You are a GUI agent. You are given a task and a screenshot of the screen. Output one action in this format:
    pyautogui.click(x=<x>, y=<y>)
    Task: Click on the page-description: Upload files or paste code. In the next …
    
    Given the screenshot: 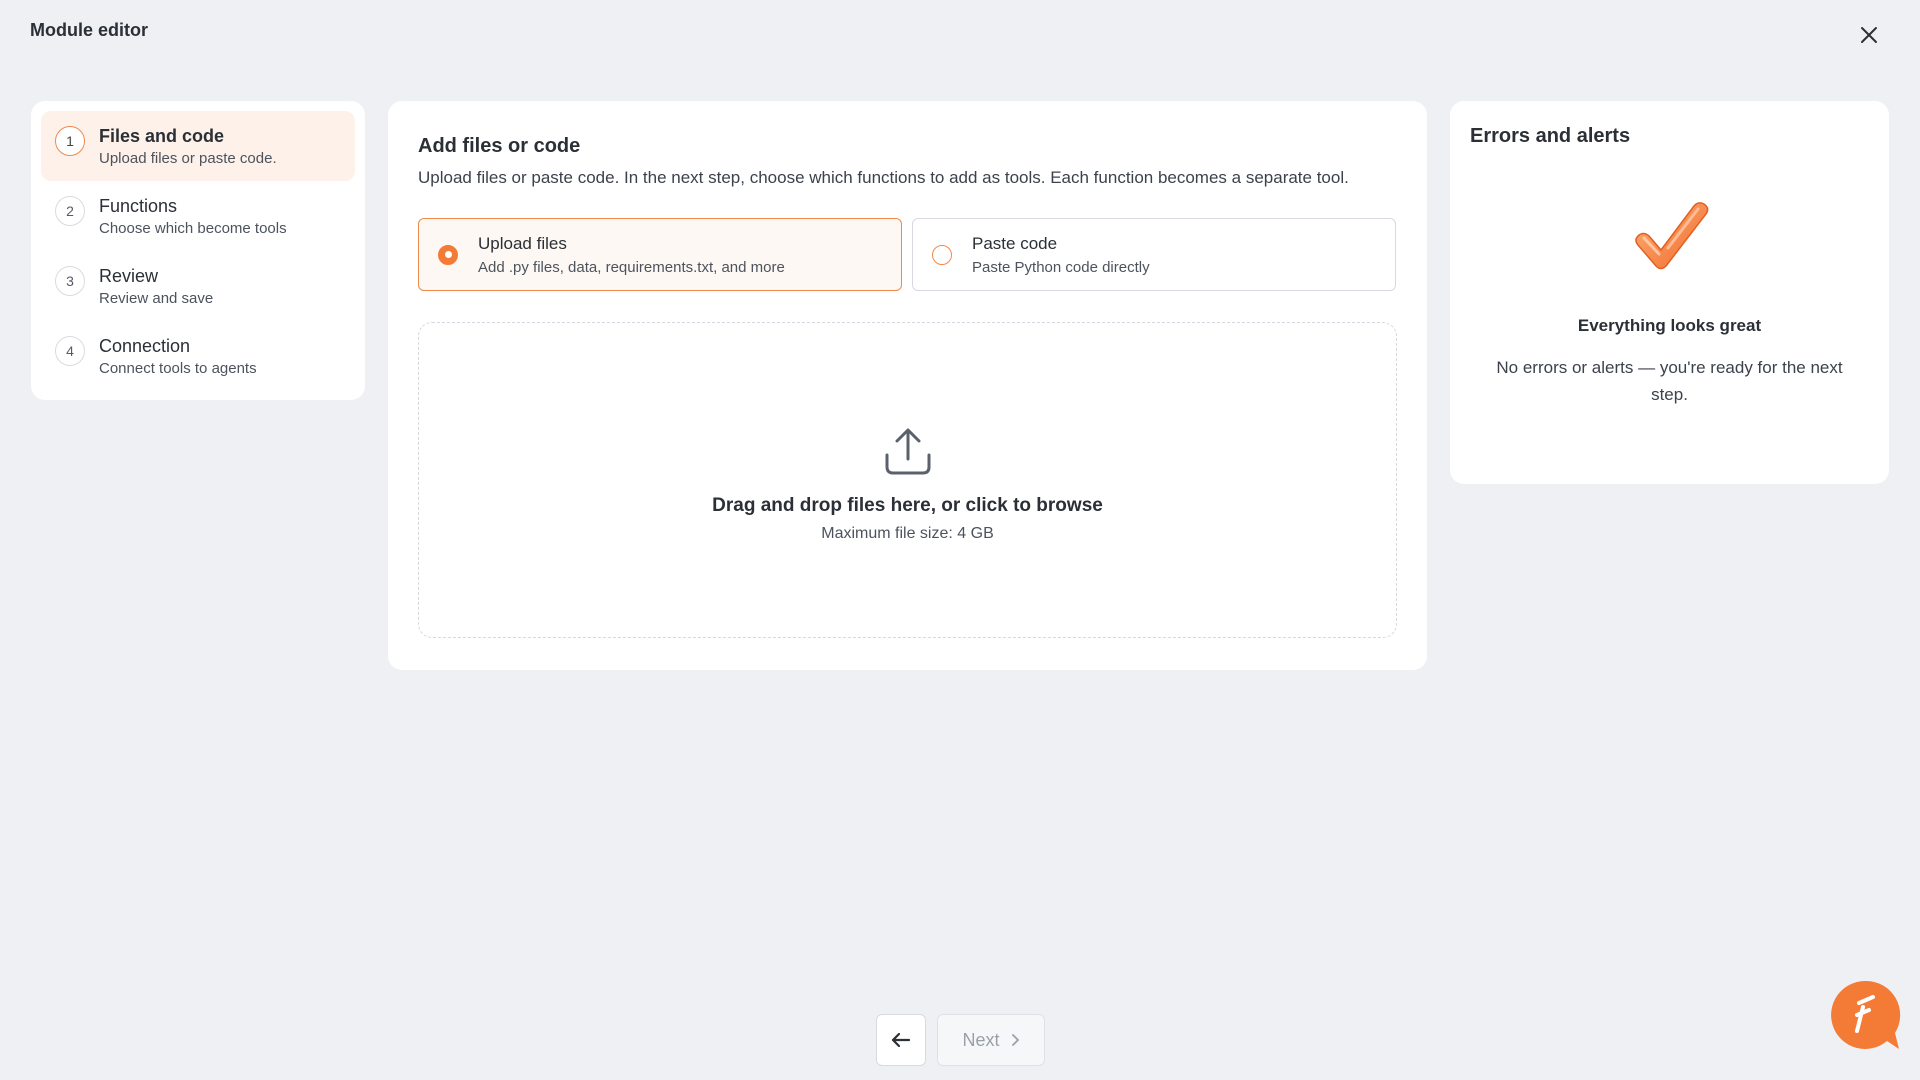 What is the action you would take?
    pyautogui.click(x=883, y=177)
    